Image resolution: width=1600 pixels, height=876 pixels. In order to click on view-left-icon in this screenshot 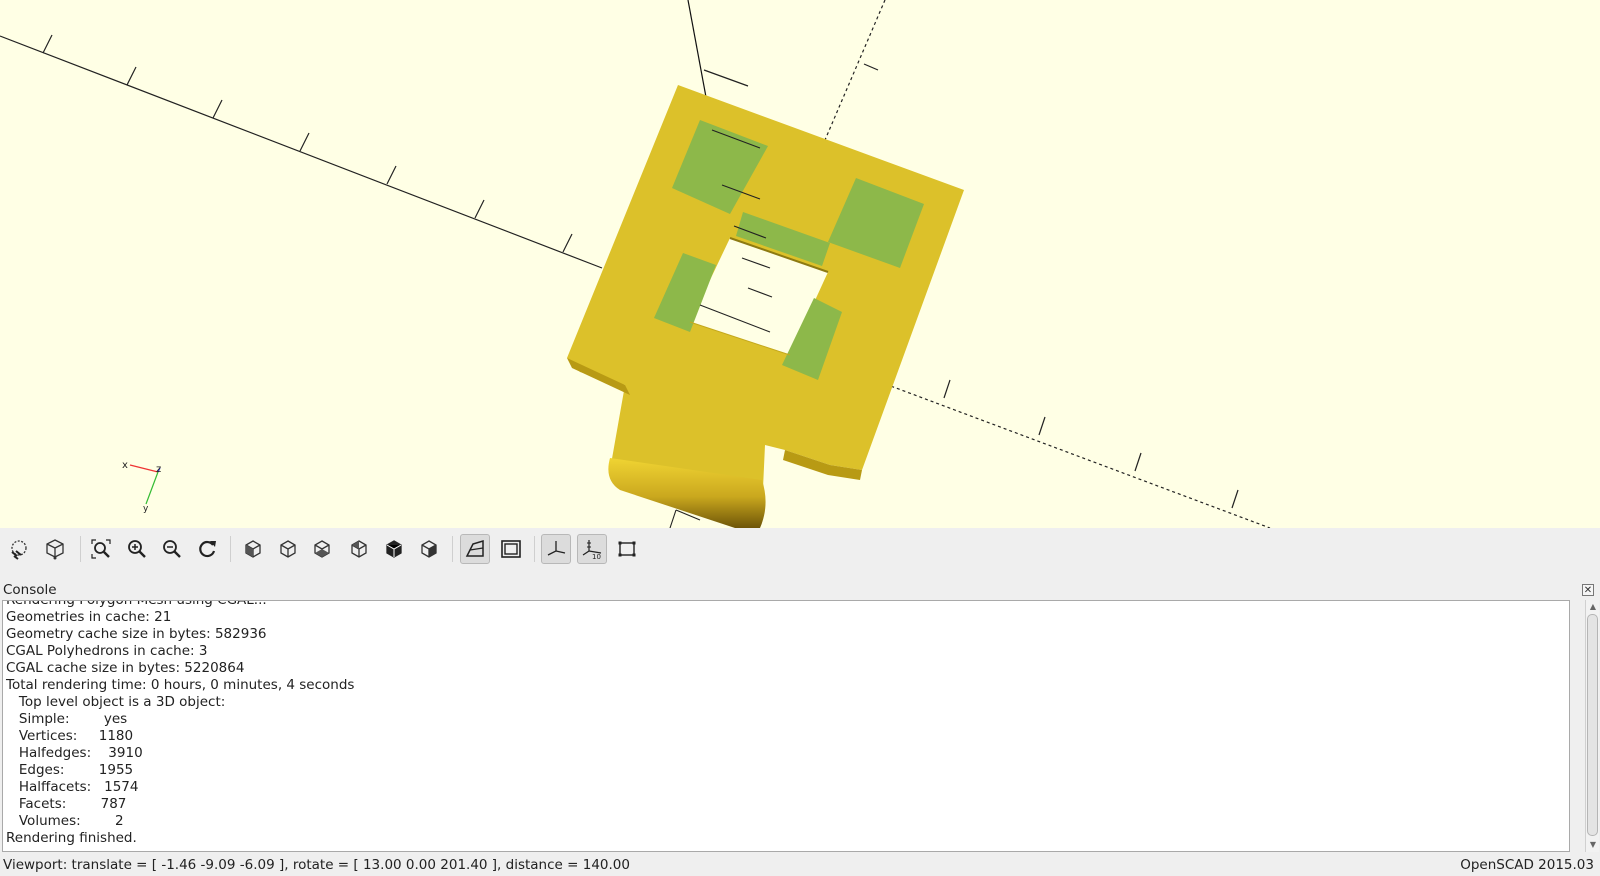, I will do `click(359, 549)`.